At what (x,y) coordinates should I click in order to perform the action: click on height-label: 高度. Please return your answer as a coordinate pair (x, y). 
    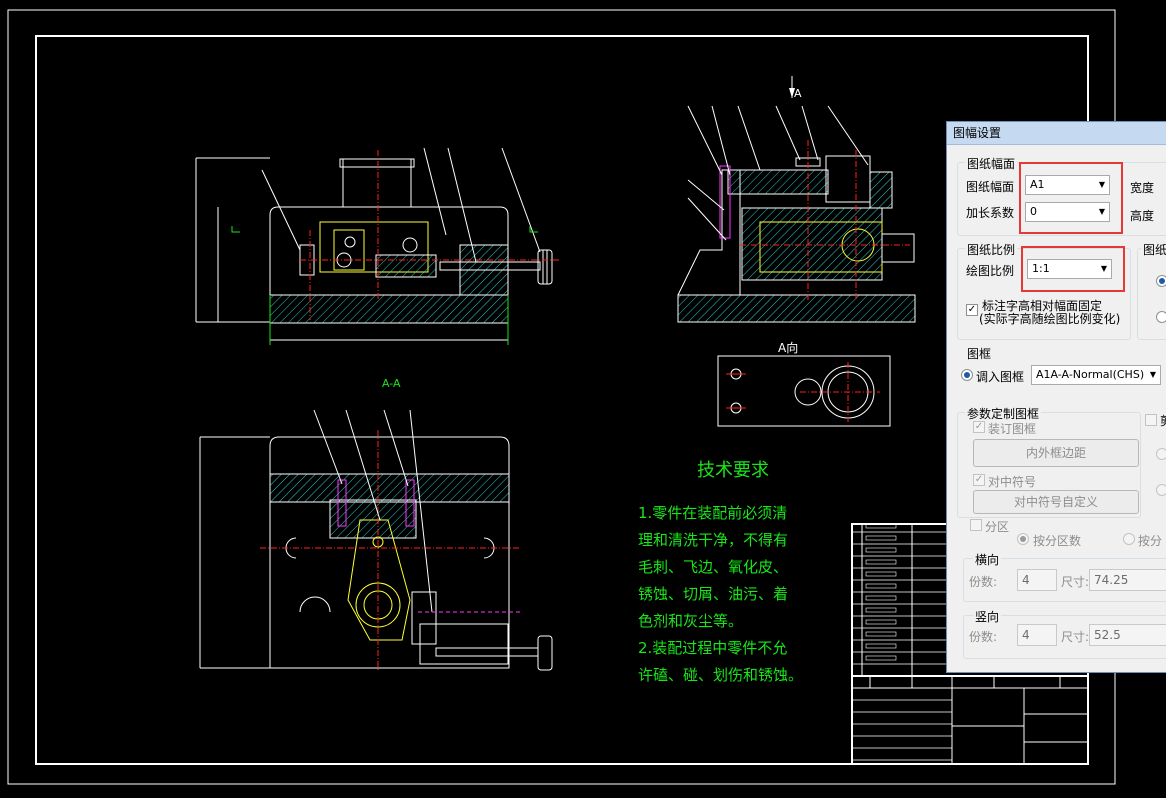
    Looking at the image, I should click on (1142, 216).